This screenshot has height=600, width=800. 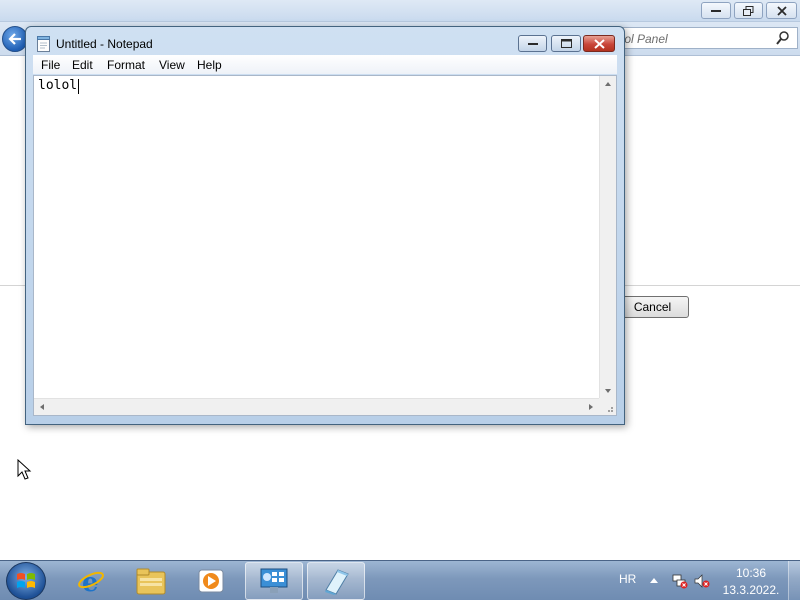 What do you see at coordinates (126, 65) in the screenshot?
I see `menu-format: Format` at bounding box center [126, 65].